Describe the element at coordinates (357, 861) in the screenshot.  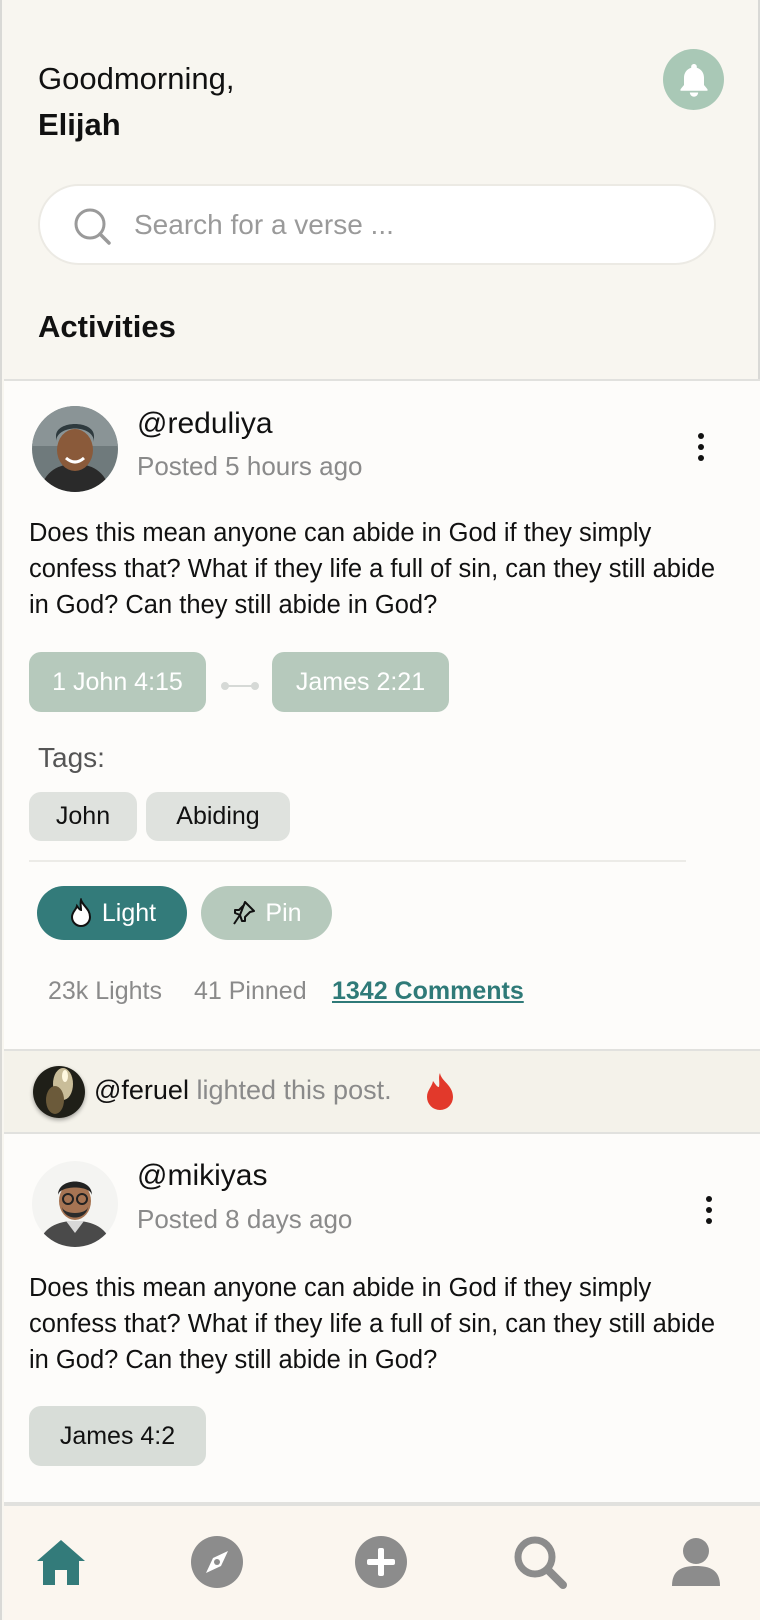
I see `divider` at that location.